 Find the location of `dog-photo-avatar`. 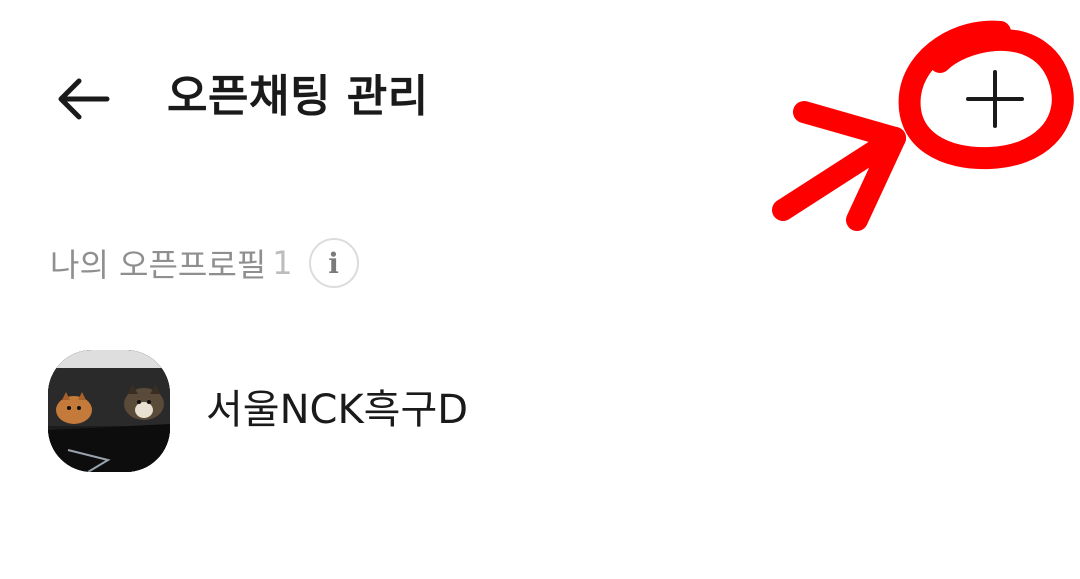

dog-photo-avatar is located at coordinates (109, 411).